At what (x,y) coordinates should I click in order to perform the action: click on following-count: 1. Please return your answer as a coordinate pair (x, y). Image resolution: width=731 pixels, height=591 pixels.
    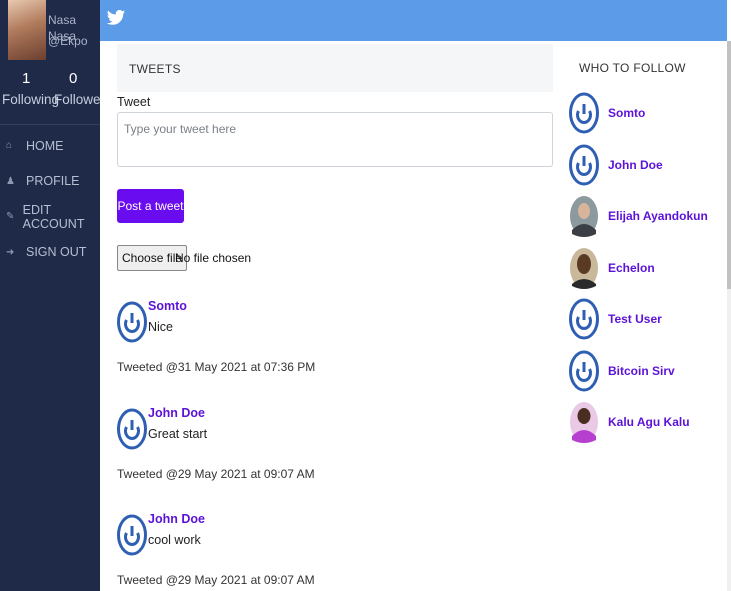
    Looking at the image, I should click on (26, 78).